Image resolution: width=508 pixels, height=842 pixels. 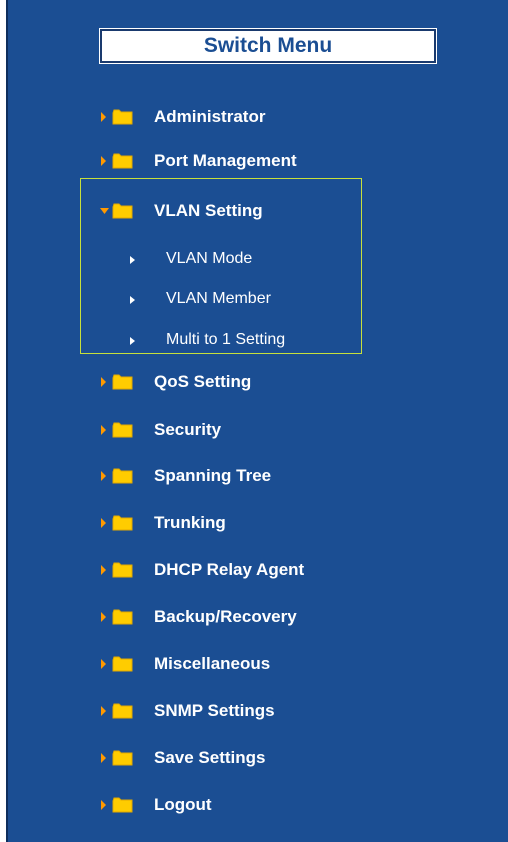 What do you see at coordinates (268, 46) in the screenshot?
I see `menu-title: Switch Menu` at bounding box center [268, 46].